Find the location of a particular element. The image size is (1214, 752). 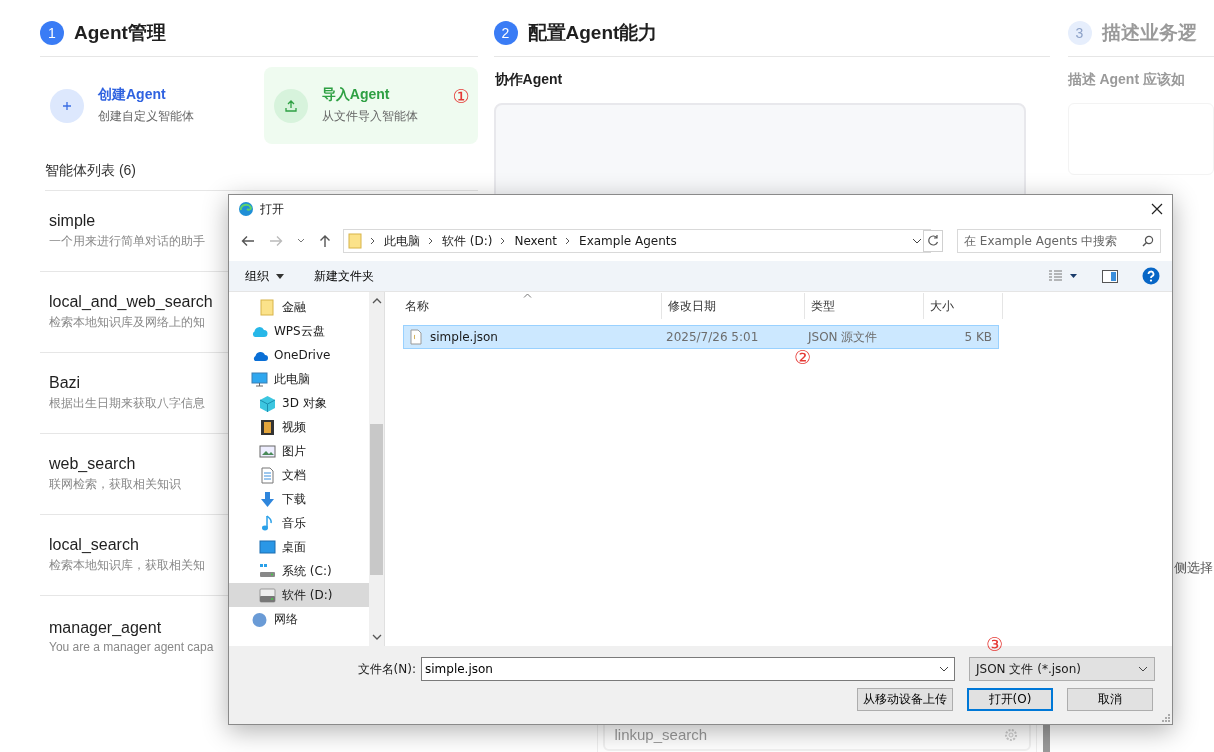

breadcrumb: 软件 (D:) is located at coordinates (467, 241).